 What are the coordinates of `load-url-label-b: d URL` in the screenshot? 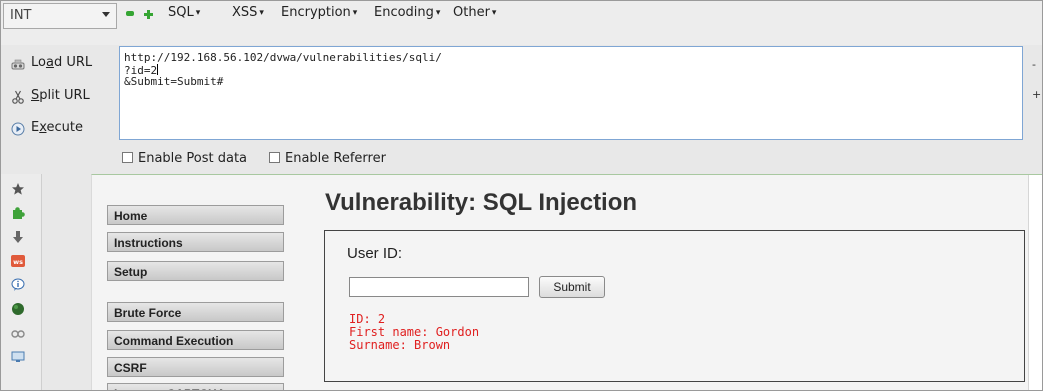 It's located at (73, 62).